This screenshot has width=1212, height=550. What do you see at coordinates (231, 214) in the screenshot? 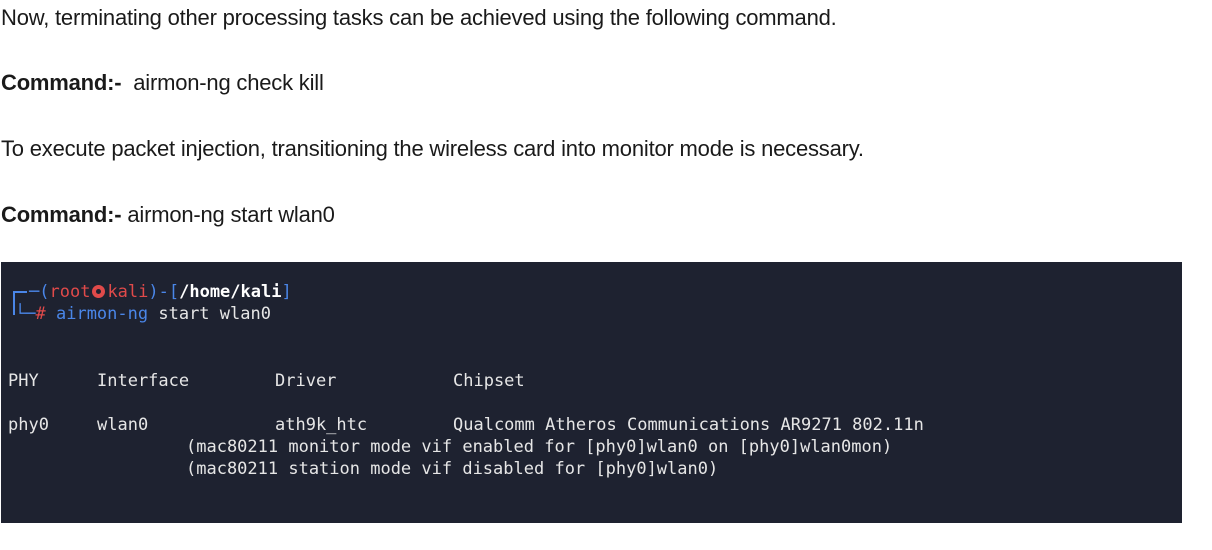
I see `command-value: airmon-ng start wlan0` at bounding box center [231, 214].